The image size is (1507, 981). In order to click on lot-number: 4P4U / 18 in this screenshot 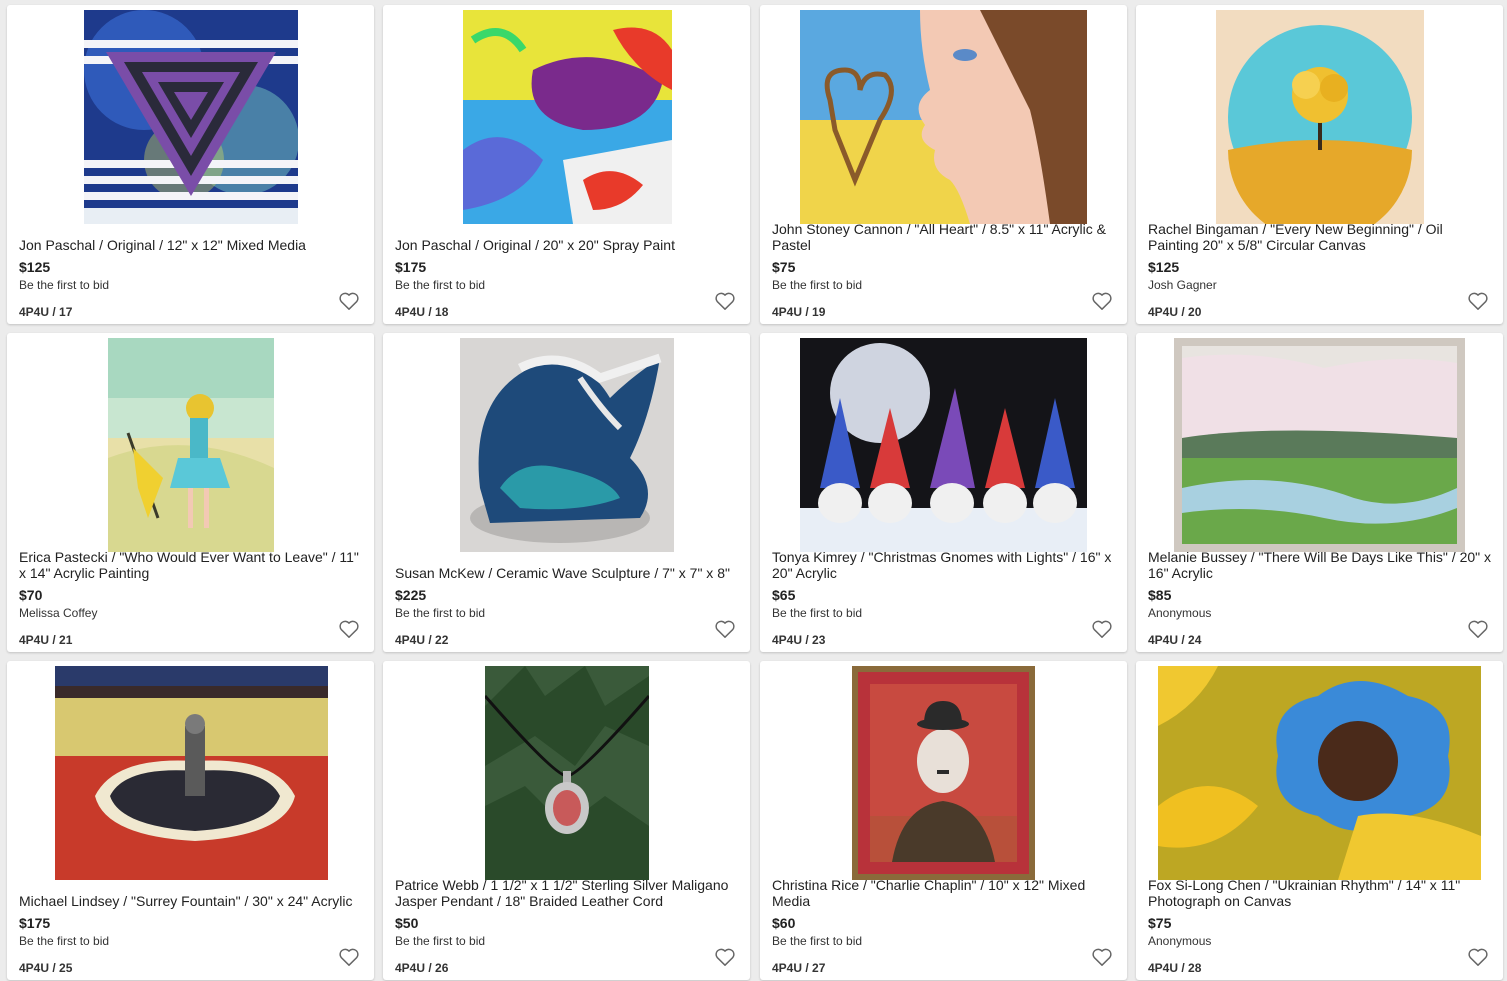, I will do `click(422, 312)`.